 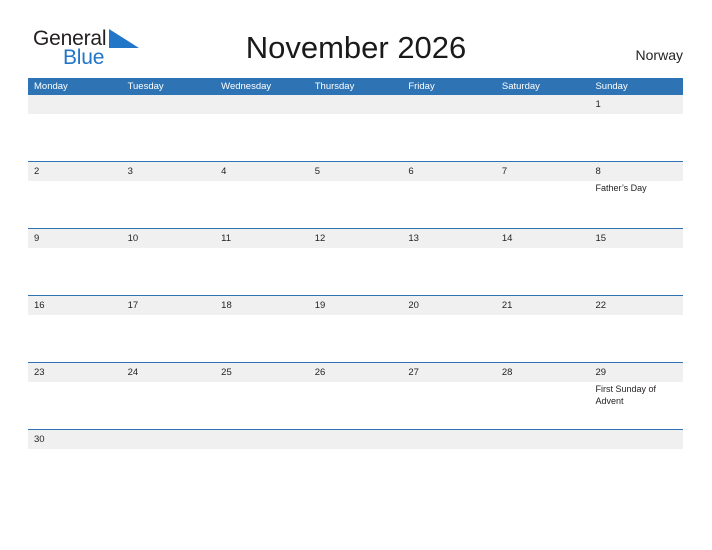 What do you see at coordinates (507, 238) in the screenshot?
I see `day-number: 14` at bounding box center [507, 238].